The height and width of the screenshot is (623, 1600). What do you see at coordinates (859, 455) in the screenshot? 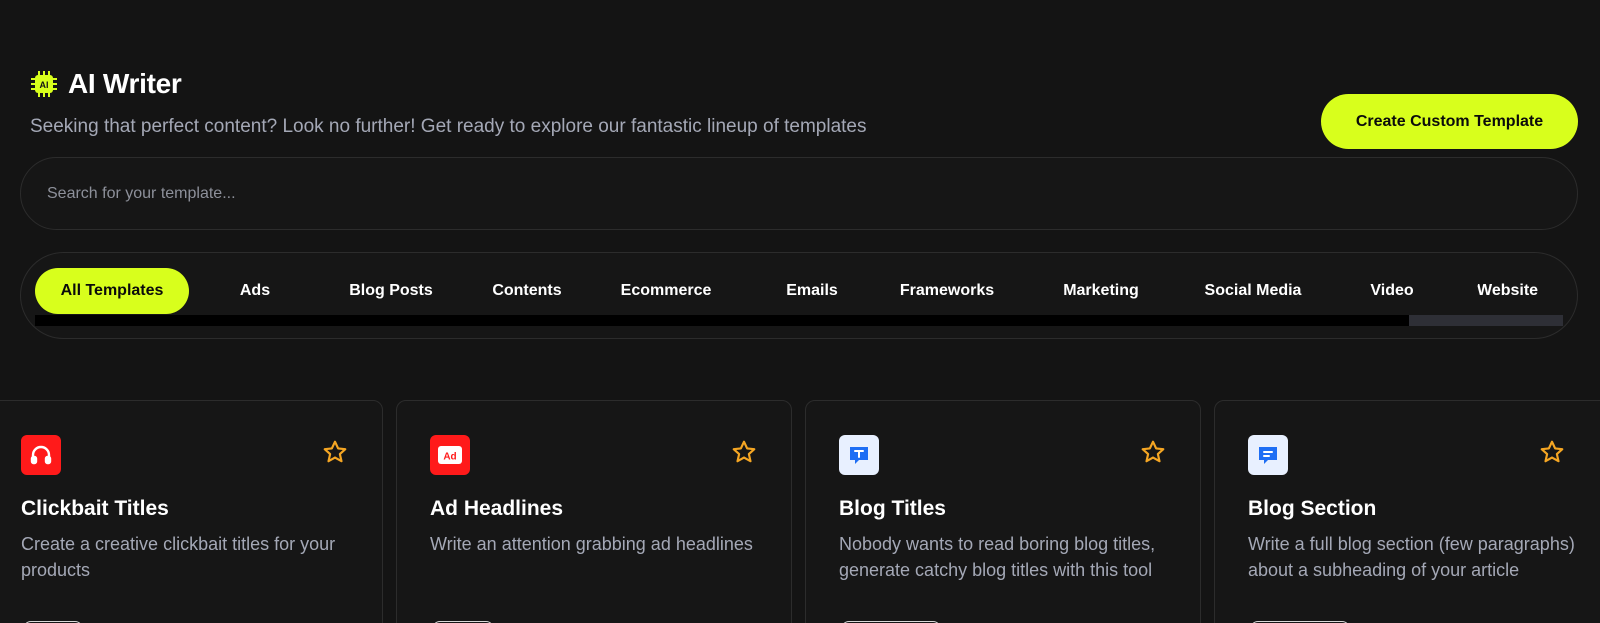
I see `text-bubble-icon` at bounding box center [859, 455].